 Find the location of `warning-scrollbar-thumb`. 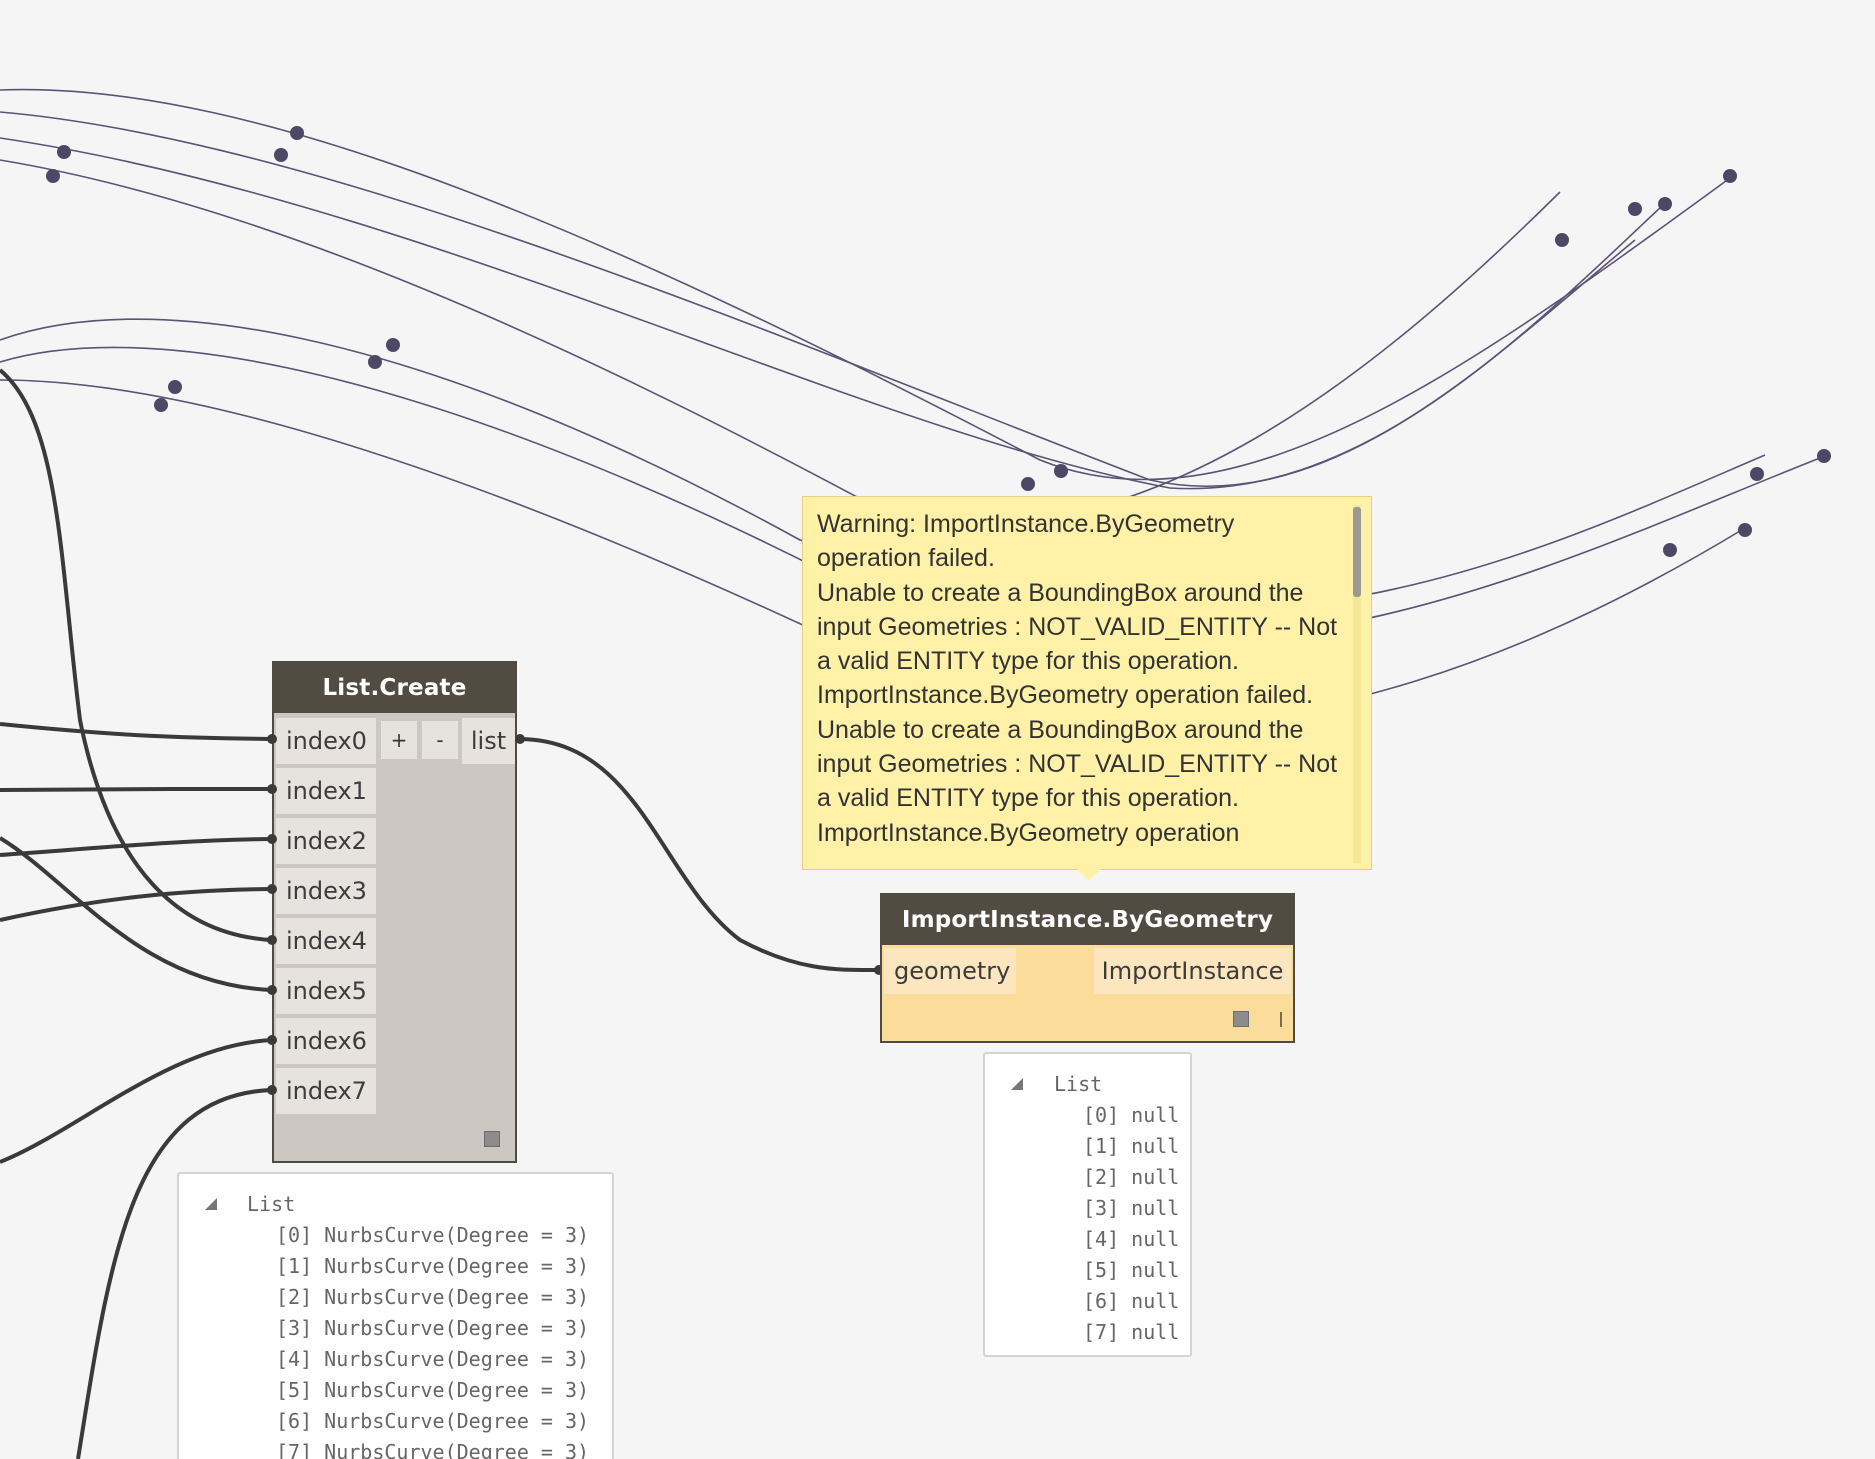

warning-scrollbar-thumb is located at coordinates (1357, 552).